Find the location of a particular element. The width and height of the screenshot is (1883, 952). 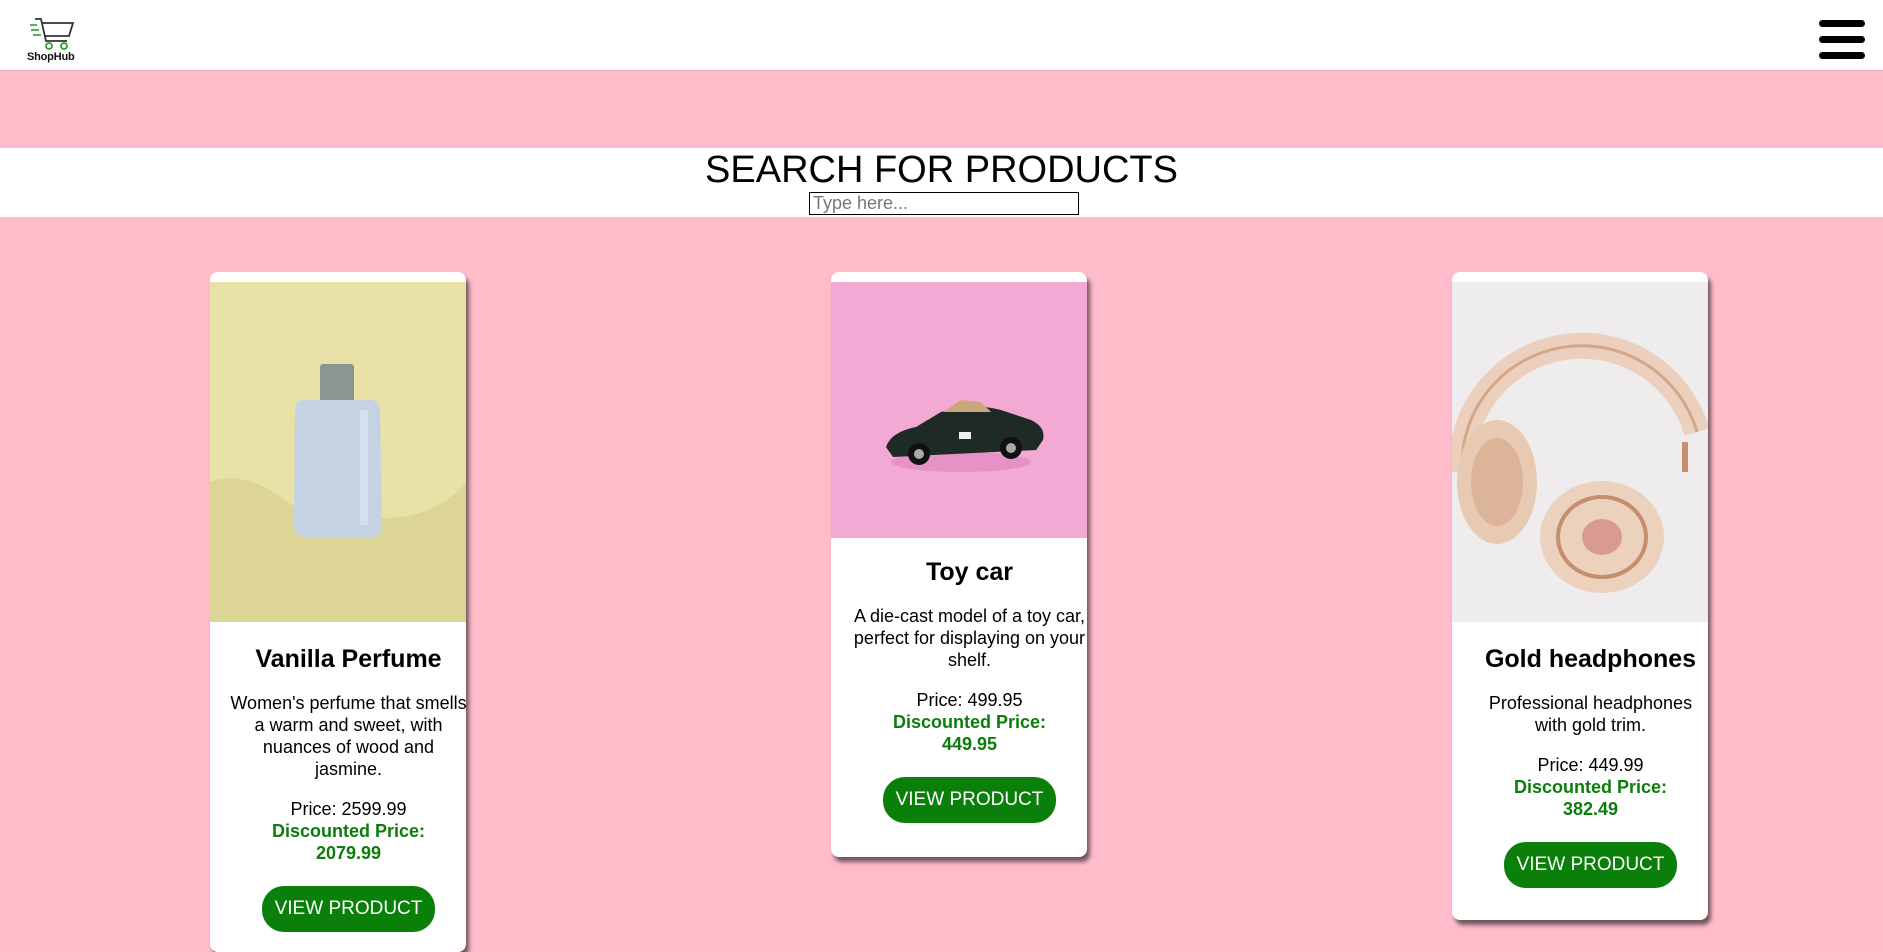

product-description: Professional headphones with gold trim. is located at coordinates (1590, 714).